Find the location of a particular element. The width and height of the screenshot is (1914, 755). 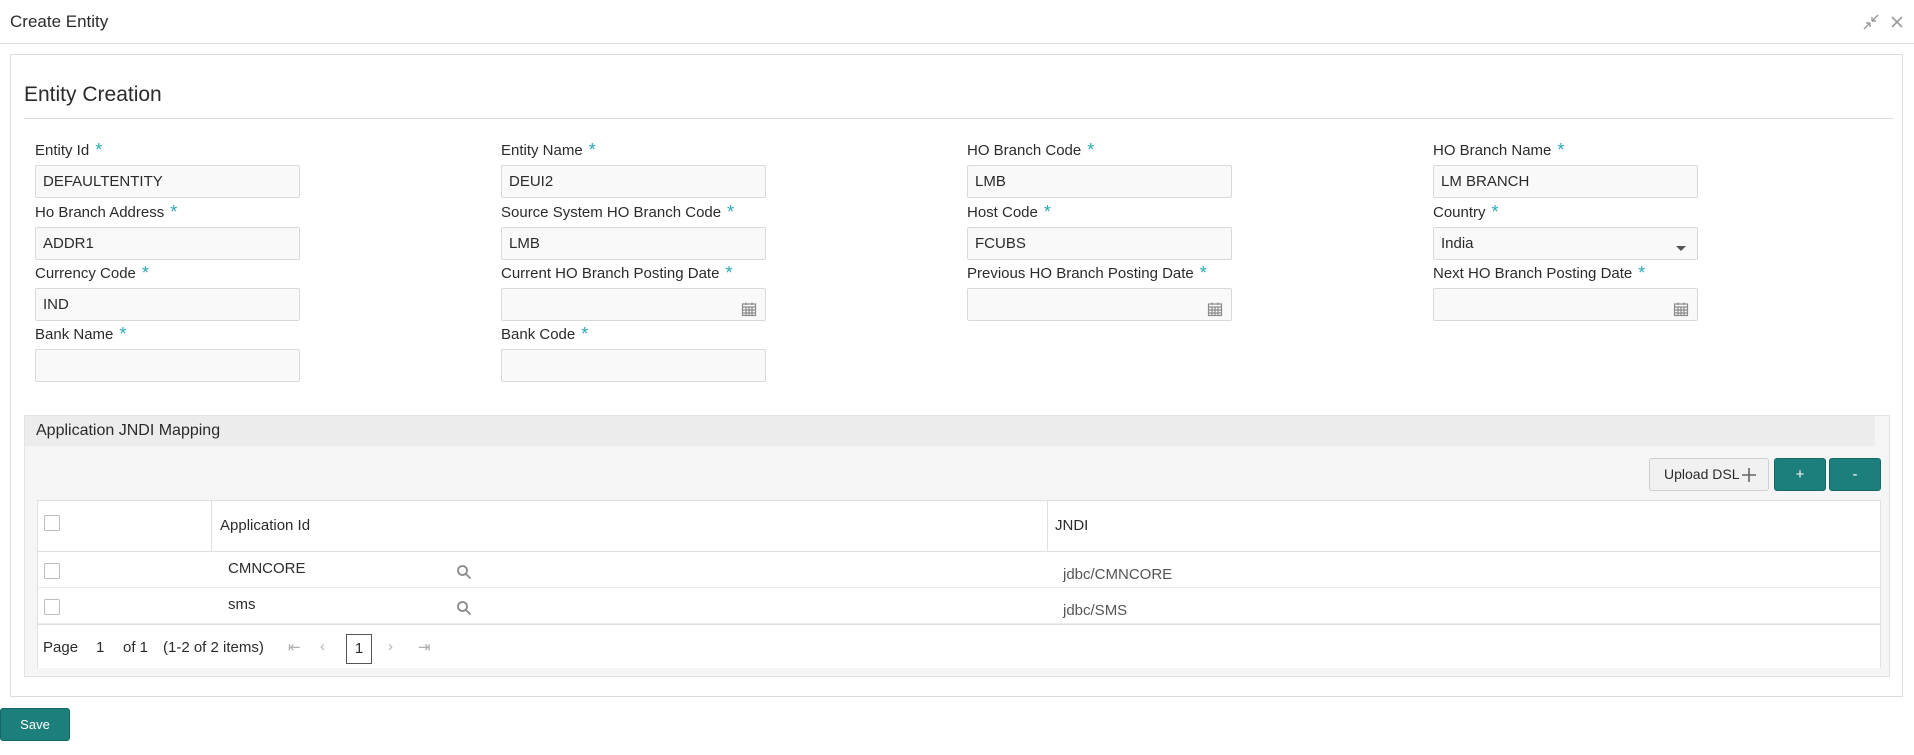

remove-row-button: - is located at coordinates (1855, 474).